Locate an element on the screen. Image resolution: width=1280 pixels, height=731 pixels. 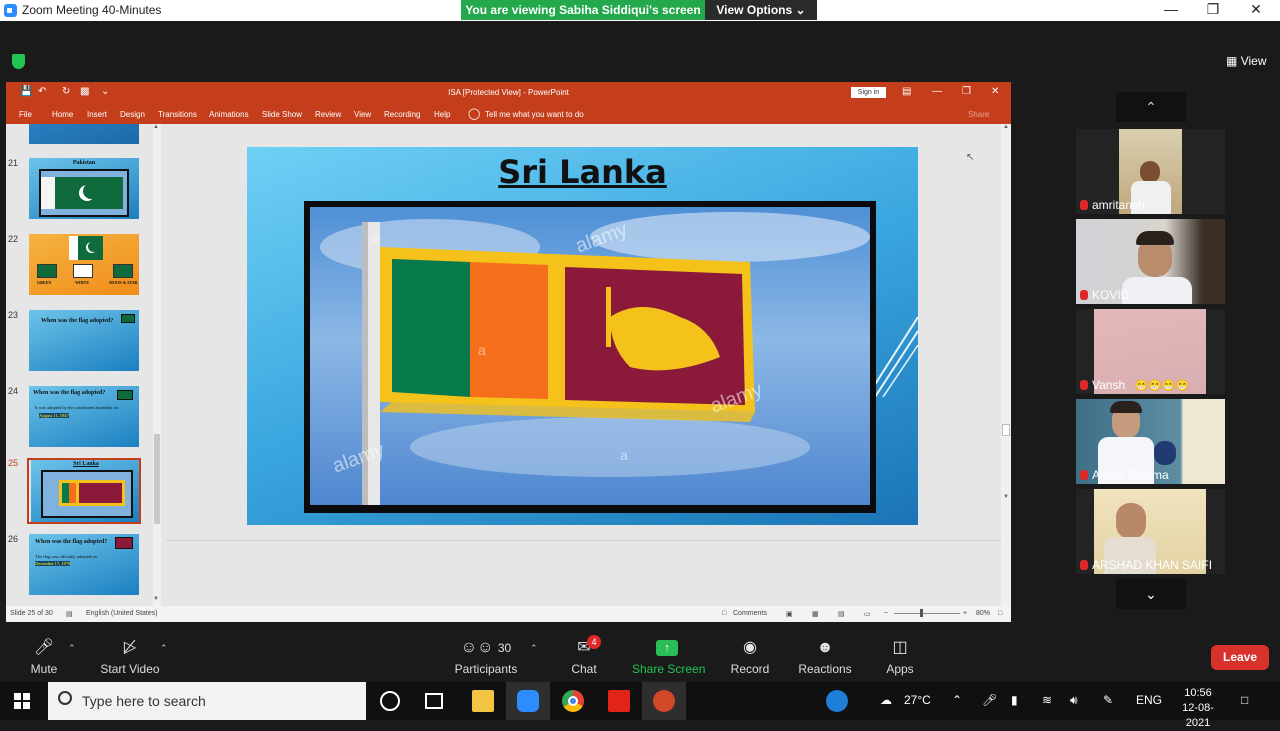
ppt-restore-button: ❐ is located at coordinates (966, 91).